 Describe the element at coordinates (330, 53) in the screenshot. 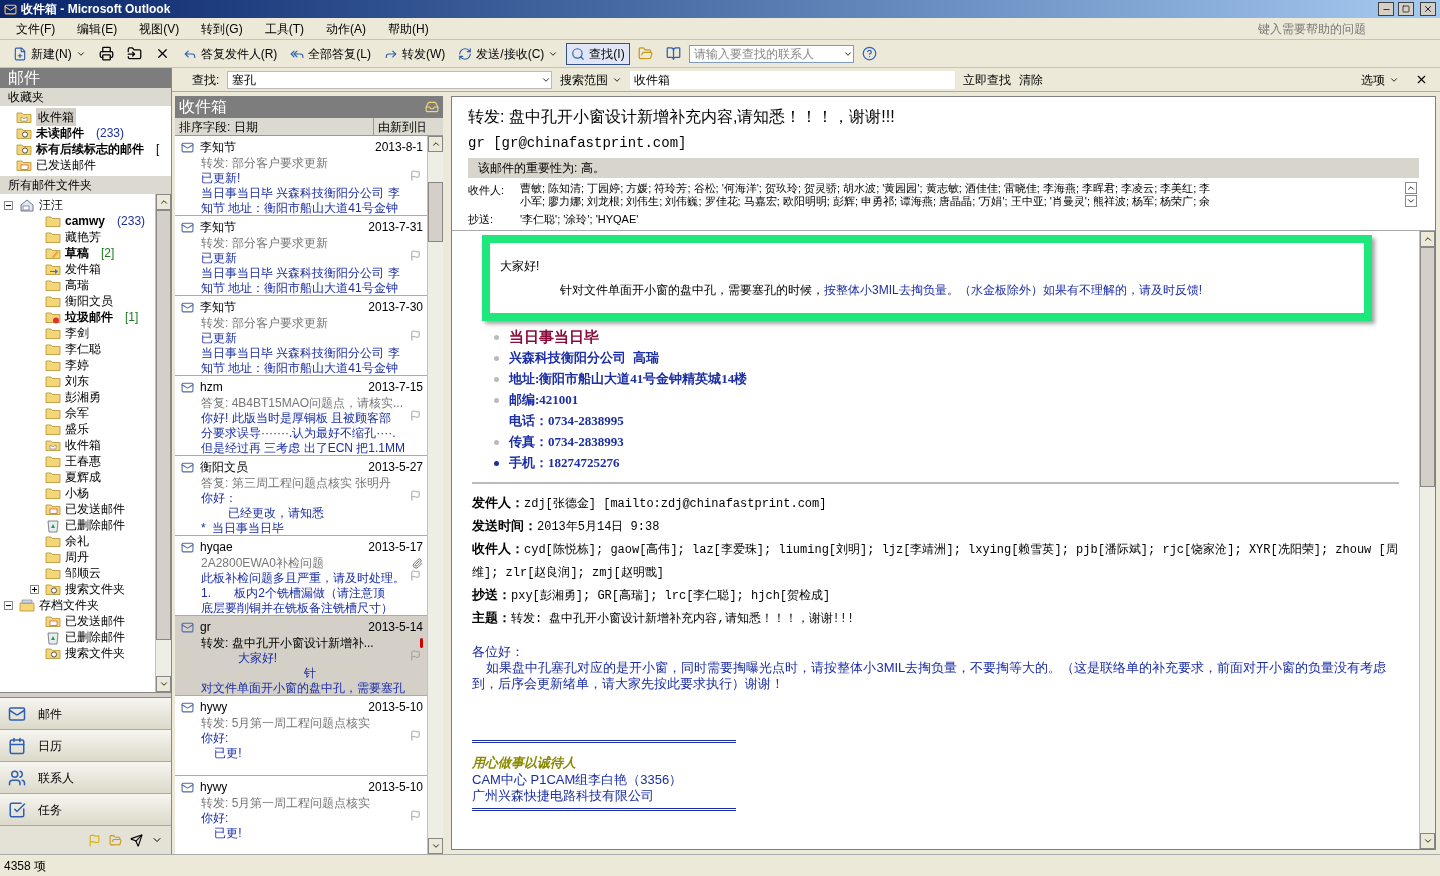

I see `toolbar-button: 全部答复(L)` at that location.